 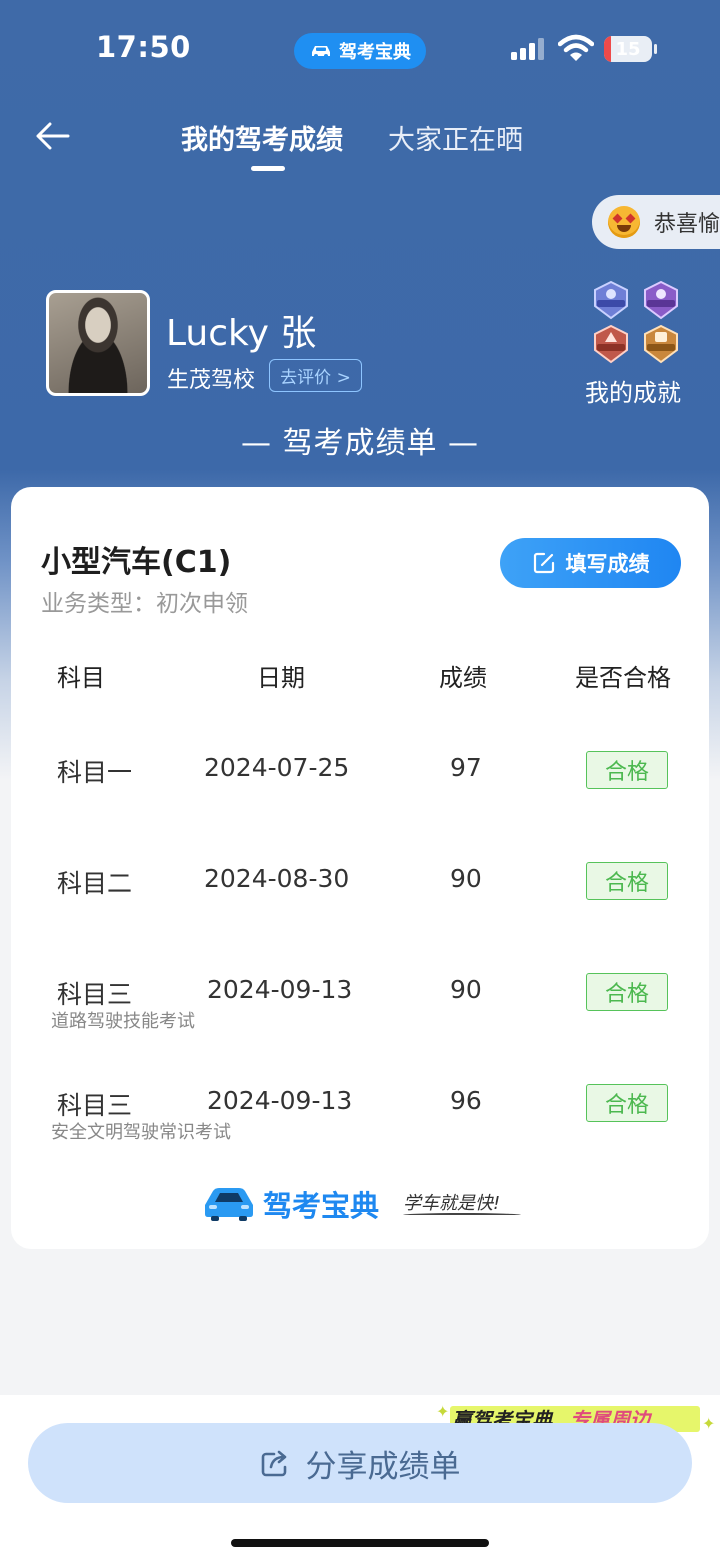 I want to click on column-header-score: 成绩, so click(x=463, y=678).